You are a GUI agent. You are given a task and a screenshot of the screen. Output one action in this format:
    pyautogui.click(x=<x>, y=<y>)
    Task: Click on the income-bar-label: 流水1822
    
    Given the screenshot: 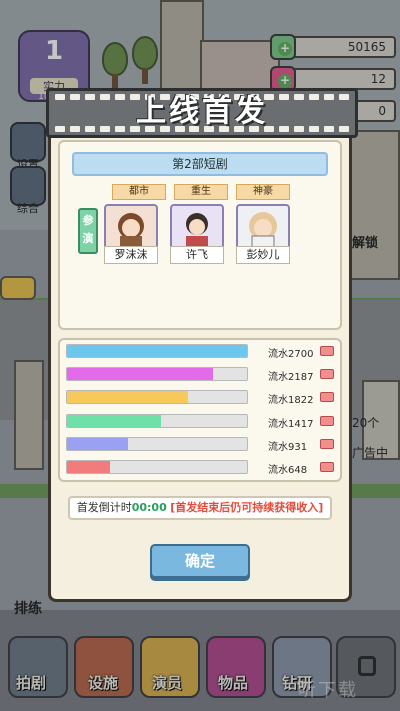 What is the action you would take?
    pyautogui.click(x=291, y=400)
    